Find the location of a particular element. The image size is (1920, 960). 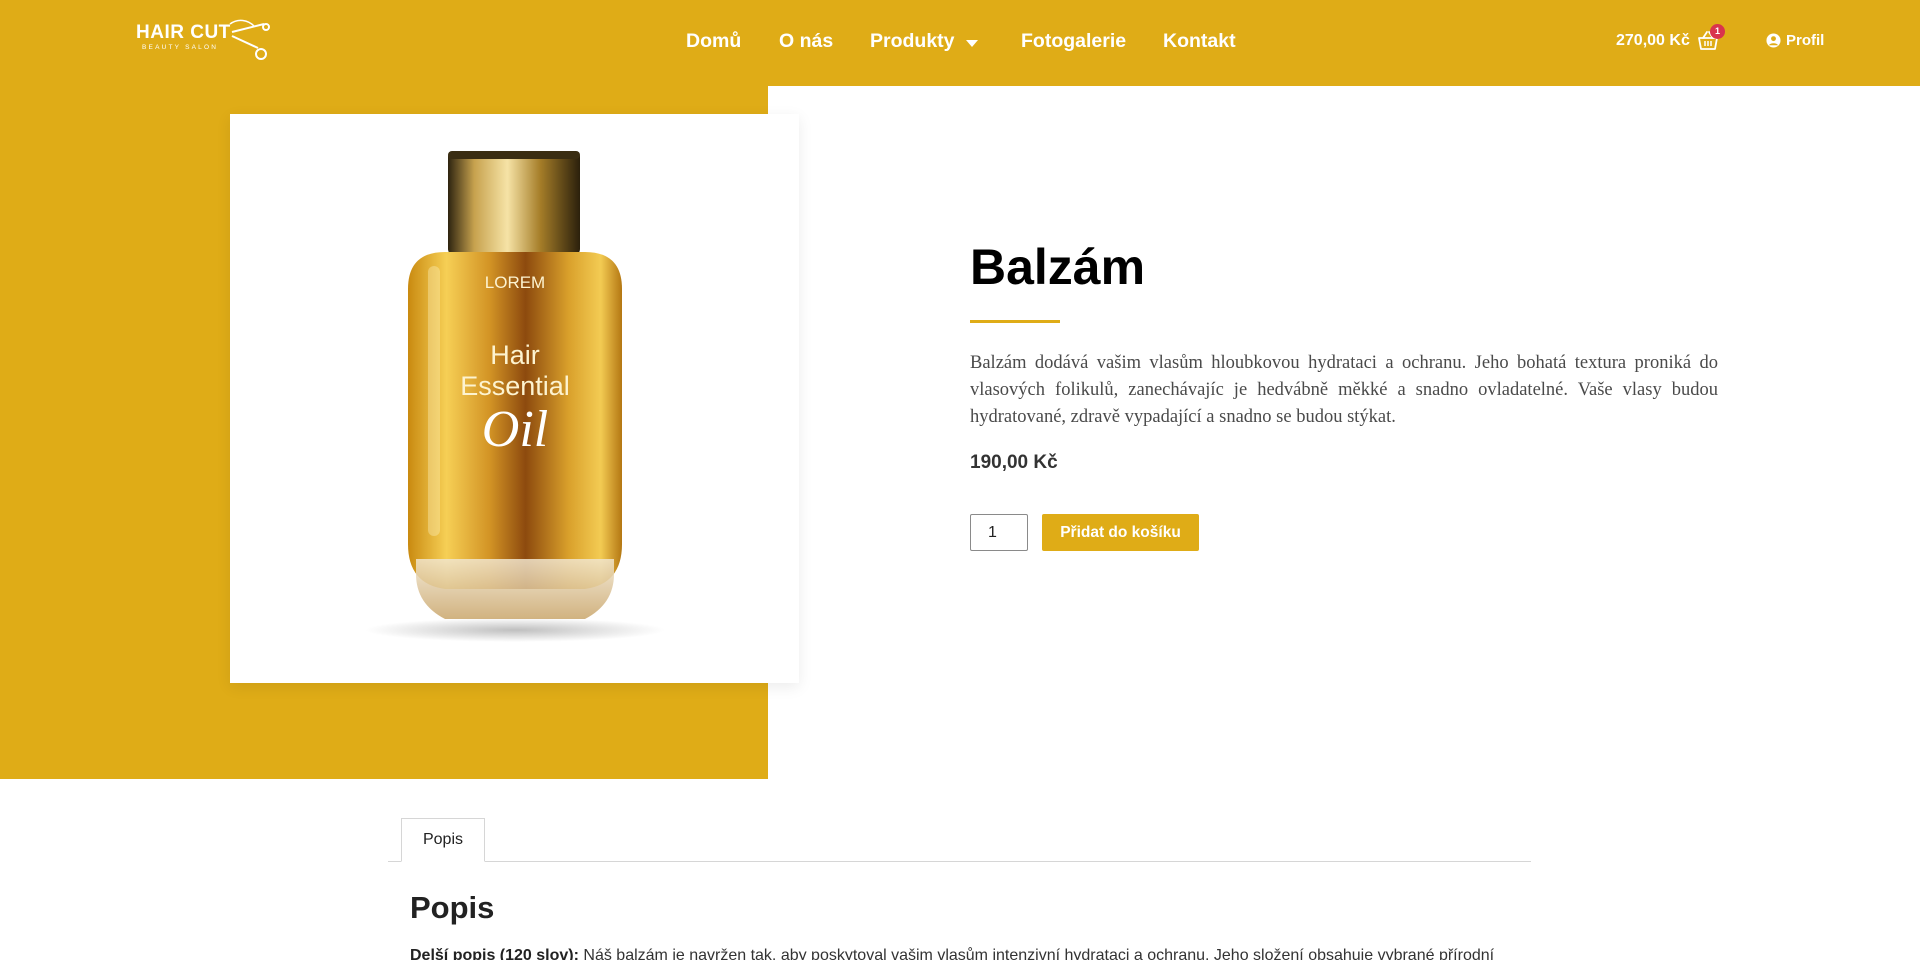

nav-item-fotogalerie: Fotogalerie is located at coordinates (1073, 41).